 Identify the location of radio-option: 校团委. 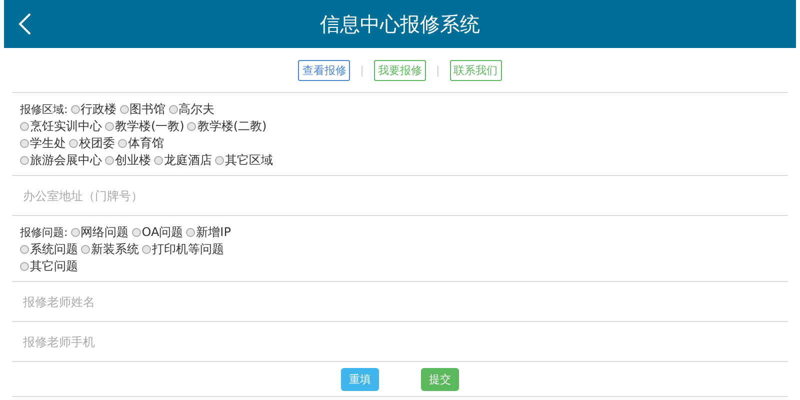
(92, 143).